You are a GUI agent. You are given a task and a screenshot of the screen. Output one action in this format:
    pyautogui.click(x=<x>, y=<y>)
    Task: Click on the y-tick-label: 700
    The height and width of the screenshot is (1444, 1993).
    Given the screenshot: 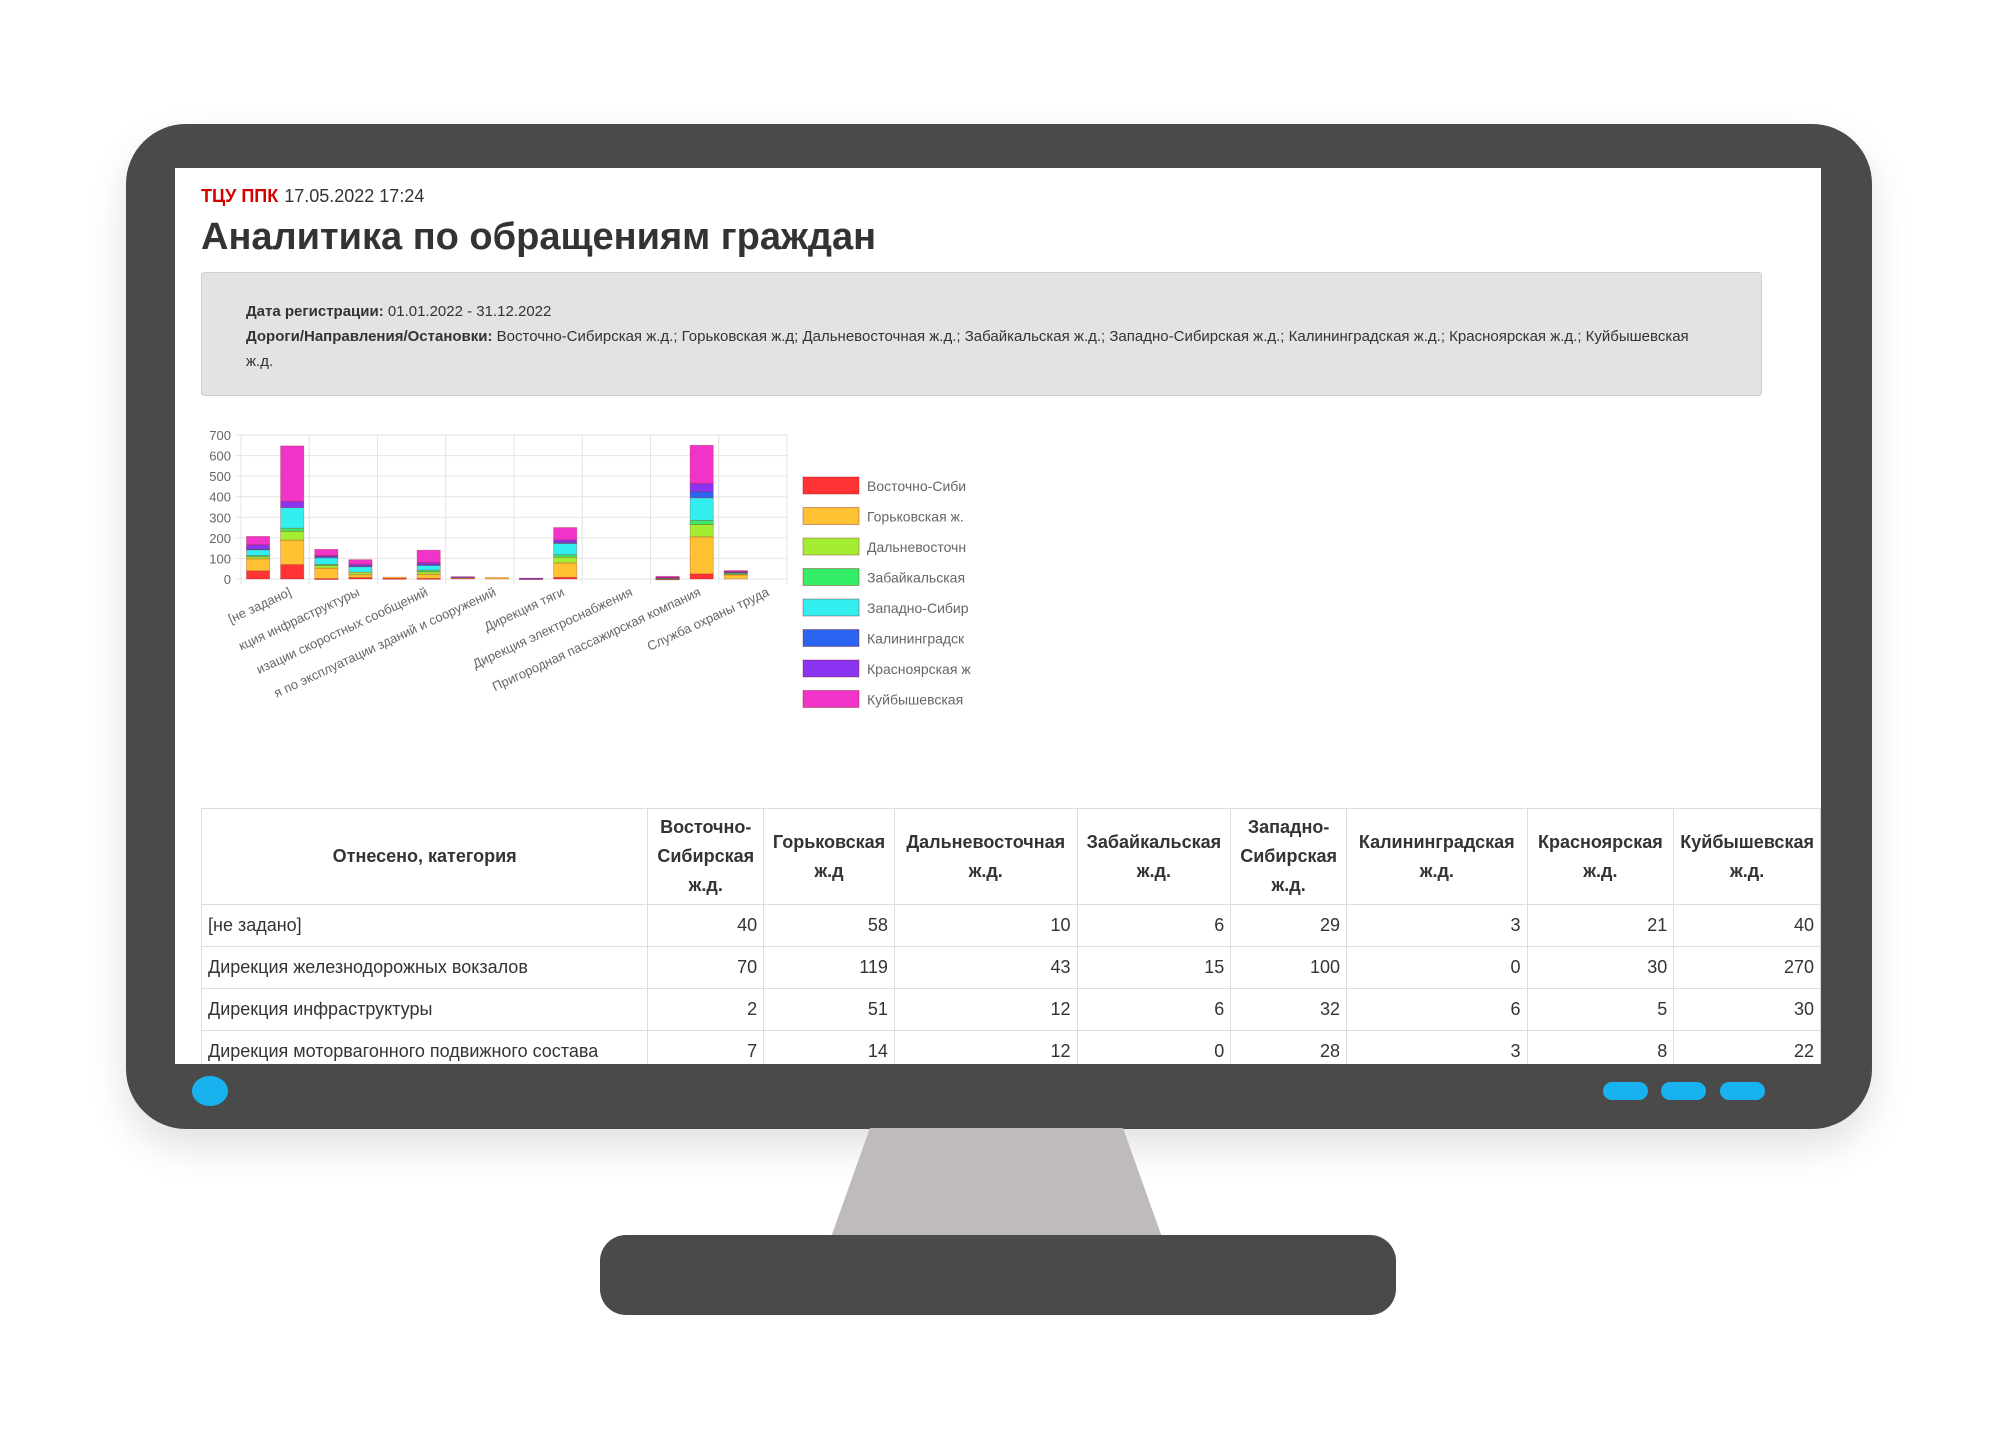 What is the action you would take?
    pyautogui.click(x=220, y=435)
    